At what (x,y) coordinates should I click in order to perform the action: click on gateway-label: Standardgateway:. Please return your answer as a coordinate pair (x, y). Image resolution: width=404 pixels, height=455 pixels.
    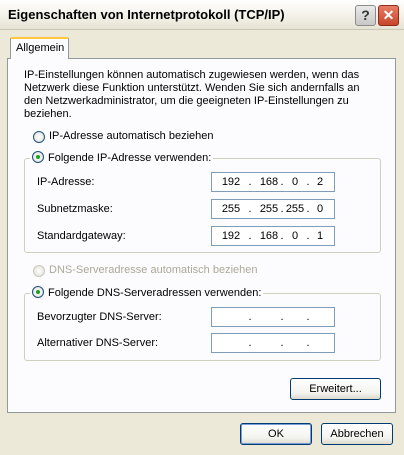
    Looking at the image, I should click on (81, 236).